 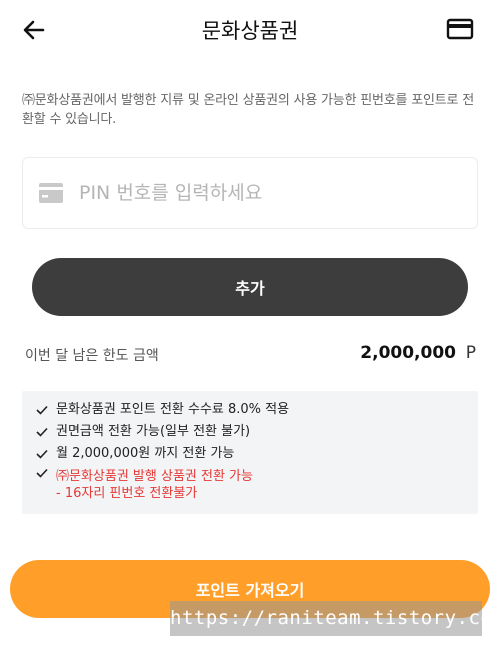 What do you see at coordinates (269, 193) in the screenshot?
I see `pin-input` at bounding box center [269, 193].